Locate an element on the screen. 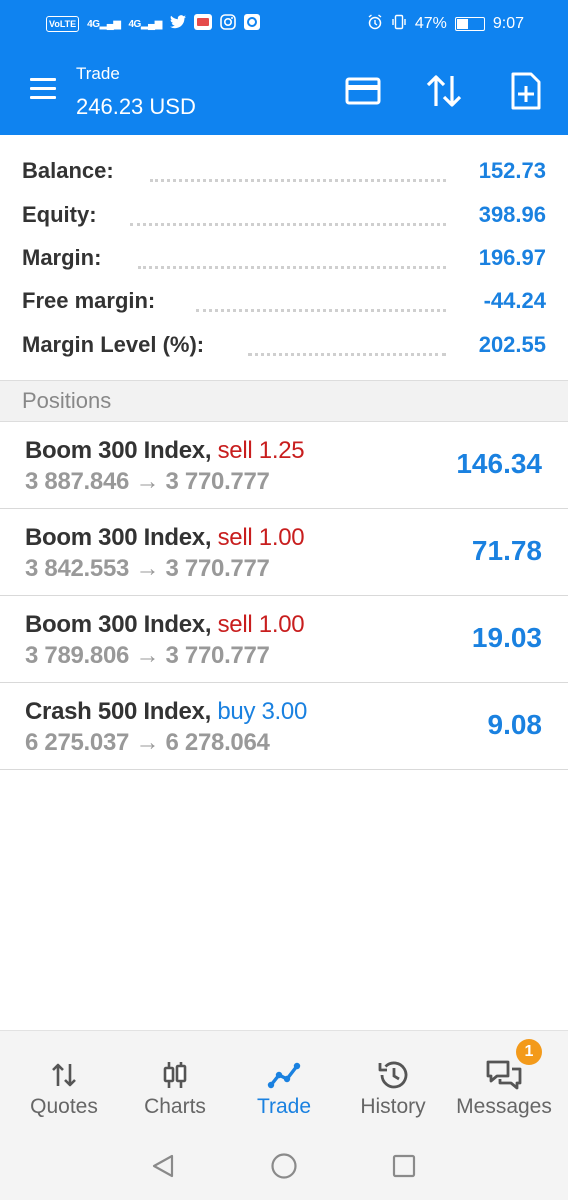  vibrate-icon is located at coordinates (399, 24).